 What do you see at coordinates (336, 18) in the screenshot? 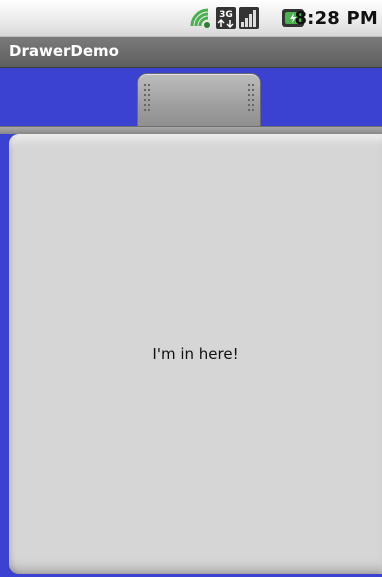
I see `status-clock: 8:28 PM` at bounding box center [336, 18].